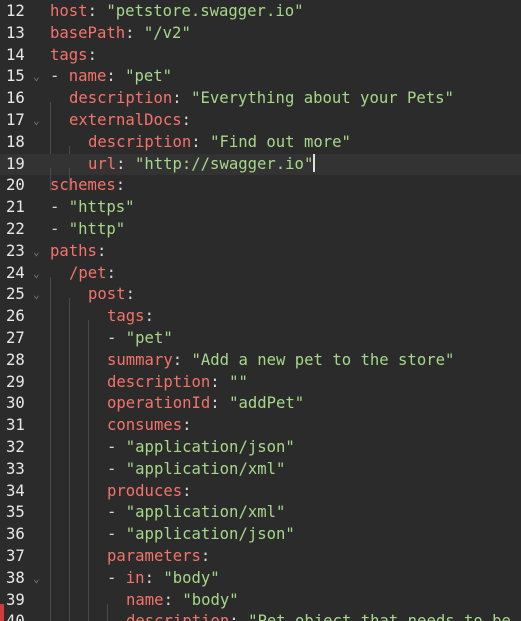 This screenshot has height=621, width=521. I want to click on code-line: 19 url: "http://swagger.io", so click(260, 172).